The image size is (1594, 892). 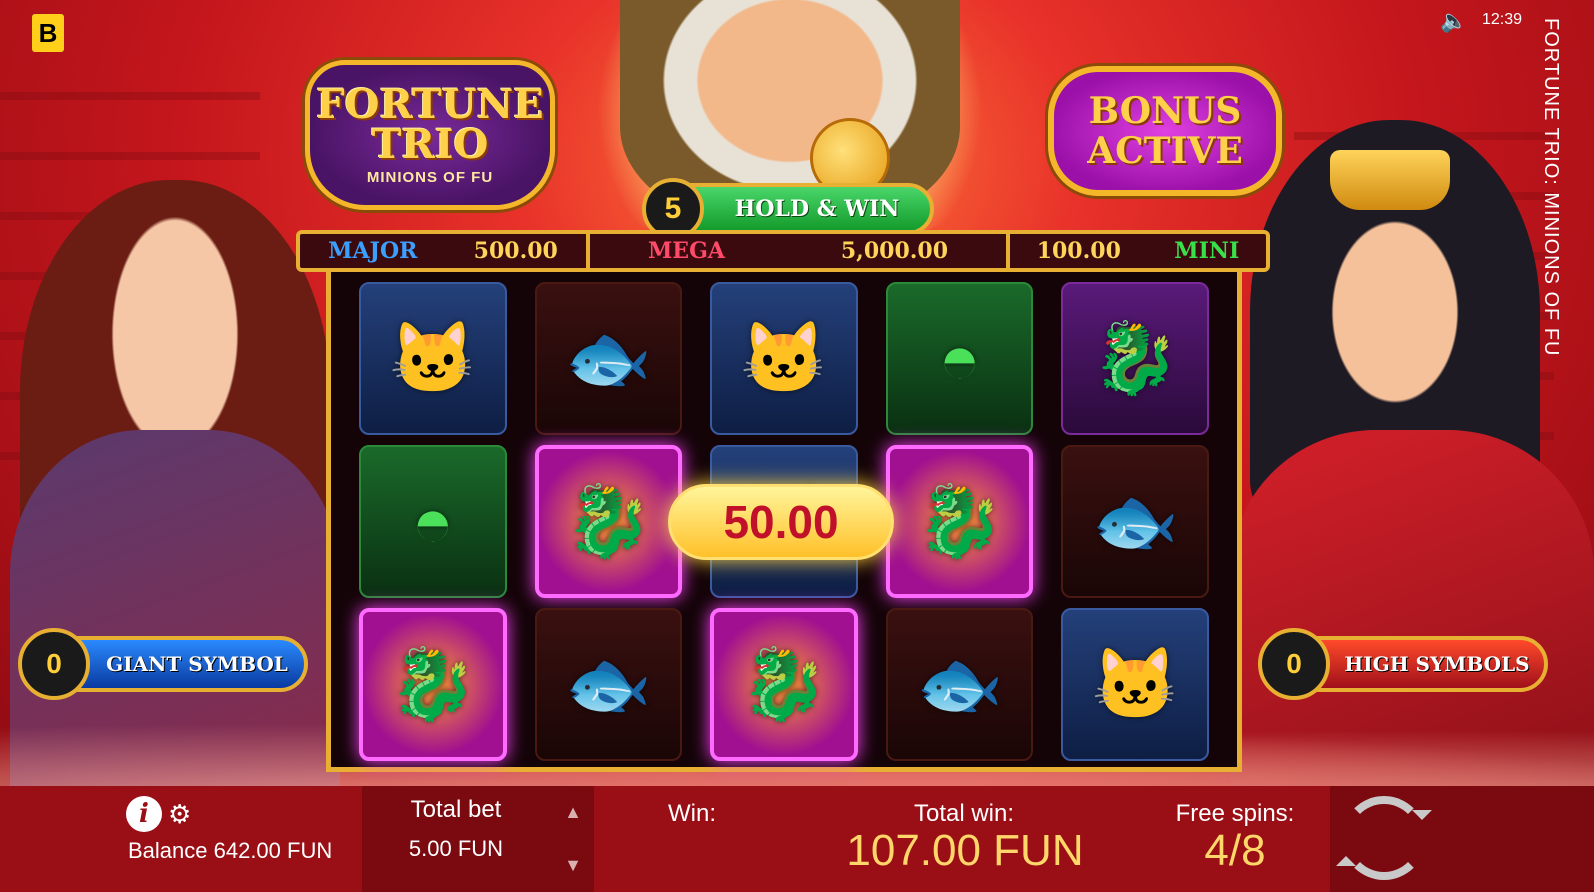 I want to click on win-label: Win:, so click(x=692, y=813).